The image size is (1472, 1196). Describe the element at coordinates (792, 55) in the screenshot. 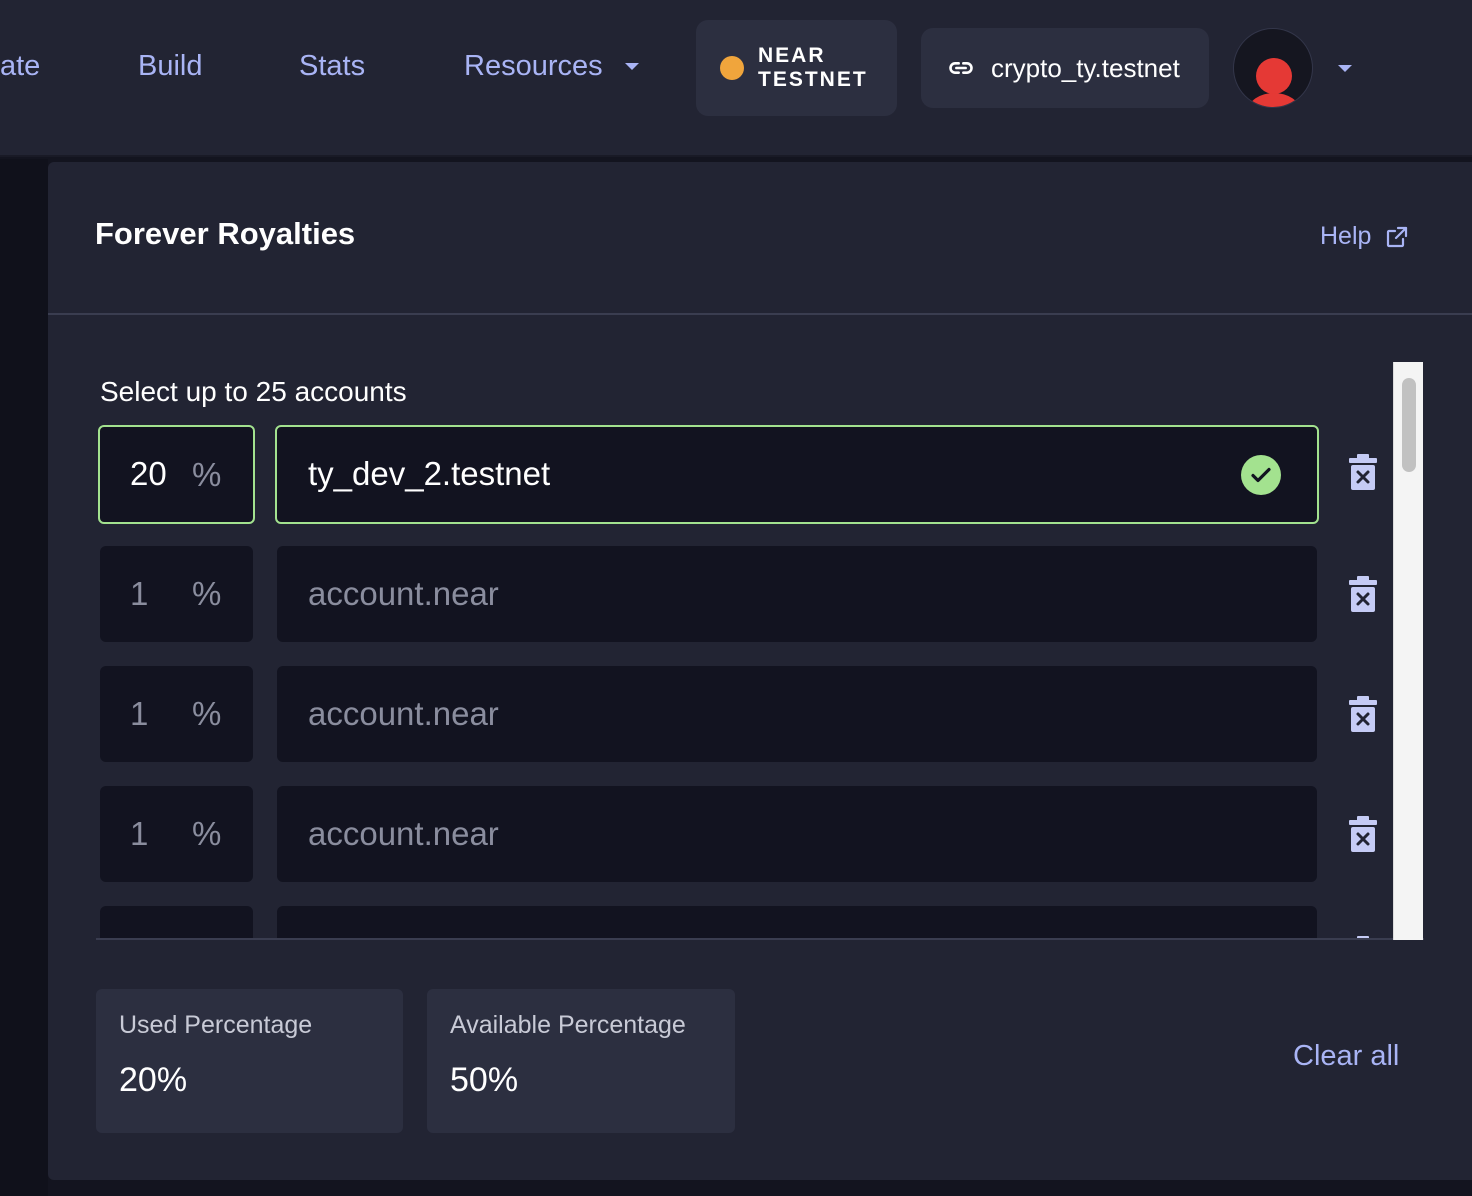

I see `network-label-line1: NEAR` at that location.